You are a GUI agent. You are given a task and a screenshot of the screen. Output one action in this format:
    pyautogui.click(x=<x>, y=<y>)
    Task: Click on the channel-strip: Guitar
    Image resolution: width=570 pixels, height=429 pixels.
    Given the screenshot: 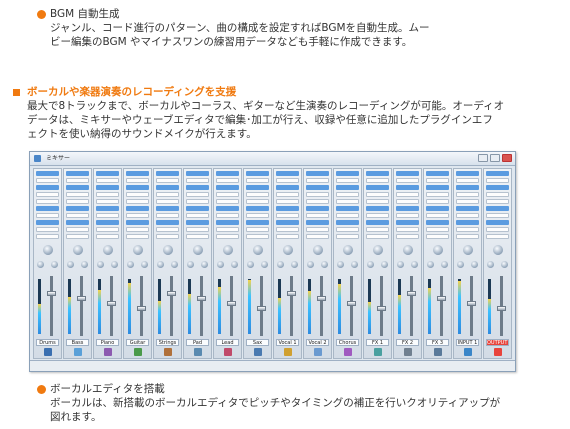 What is the action you would take?
    pyautogui.click(x=137, y=263)
    